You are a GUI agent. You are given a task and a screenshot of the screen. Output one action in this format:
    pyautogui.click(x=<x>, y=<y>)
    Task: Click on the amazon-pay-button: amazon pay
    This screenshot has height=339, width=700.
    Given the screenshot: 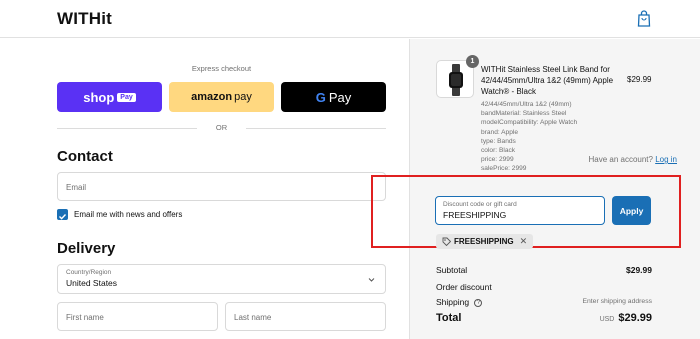 What is the action you would take?
    pyautogui.click(x=221, y=97)
    